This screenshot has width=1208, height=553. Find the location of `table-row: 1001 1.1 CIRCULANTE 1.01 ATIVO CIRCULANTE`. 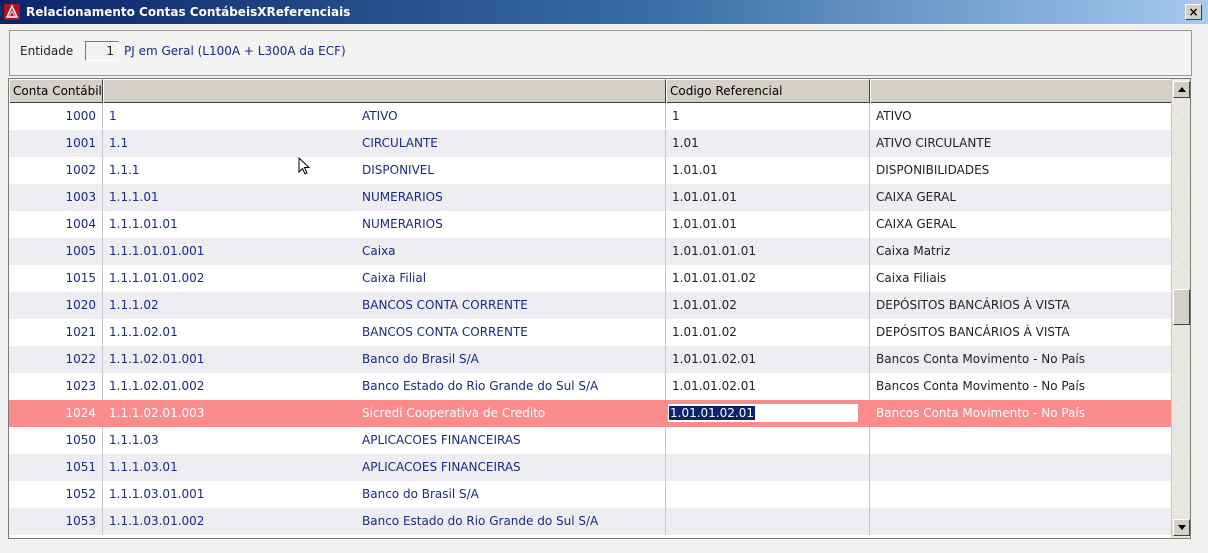

table-row: 1001 1.1 CIRCULANTE 1.01 ATIVO CIRCULANTE is located at coordinates (590, 143).